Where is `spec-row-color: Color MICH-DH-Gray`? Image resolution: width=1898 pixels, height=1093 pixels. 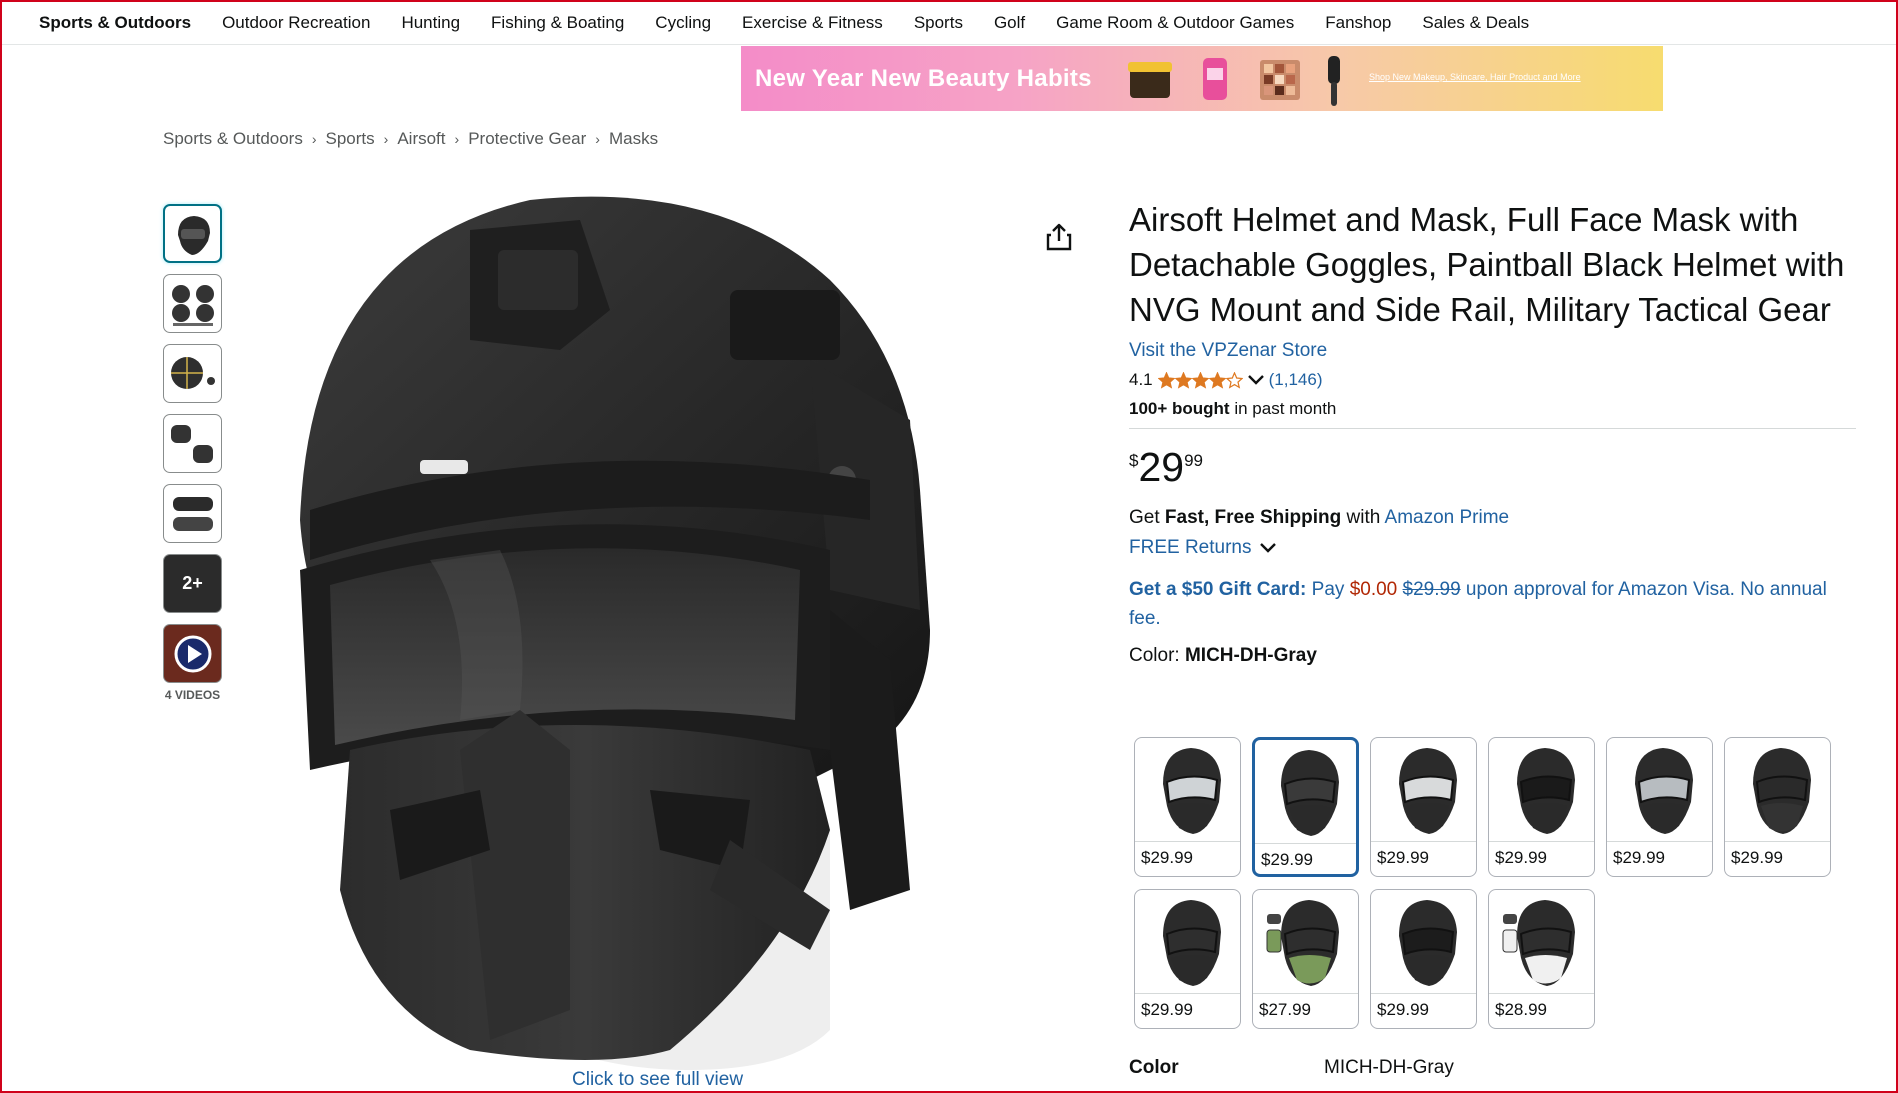
spec-row-color: Color MICH-DH-Gray is located at coordinates (1291, 1068).